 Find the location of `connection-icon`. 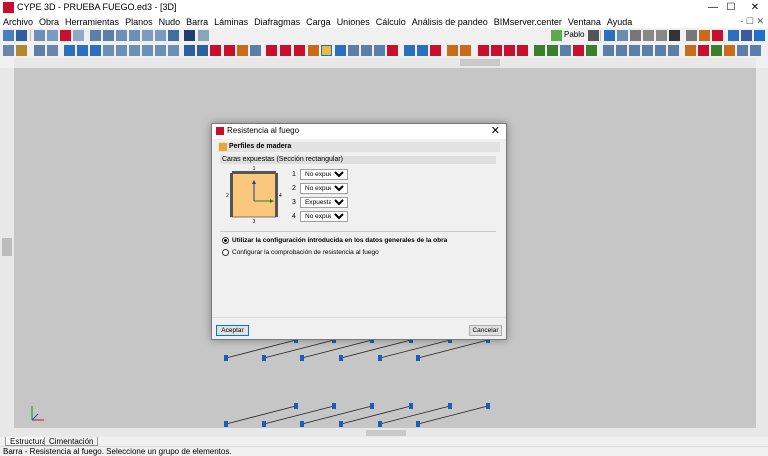

connection-icon is located at coordinates (608, 50).